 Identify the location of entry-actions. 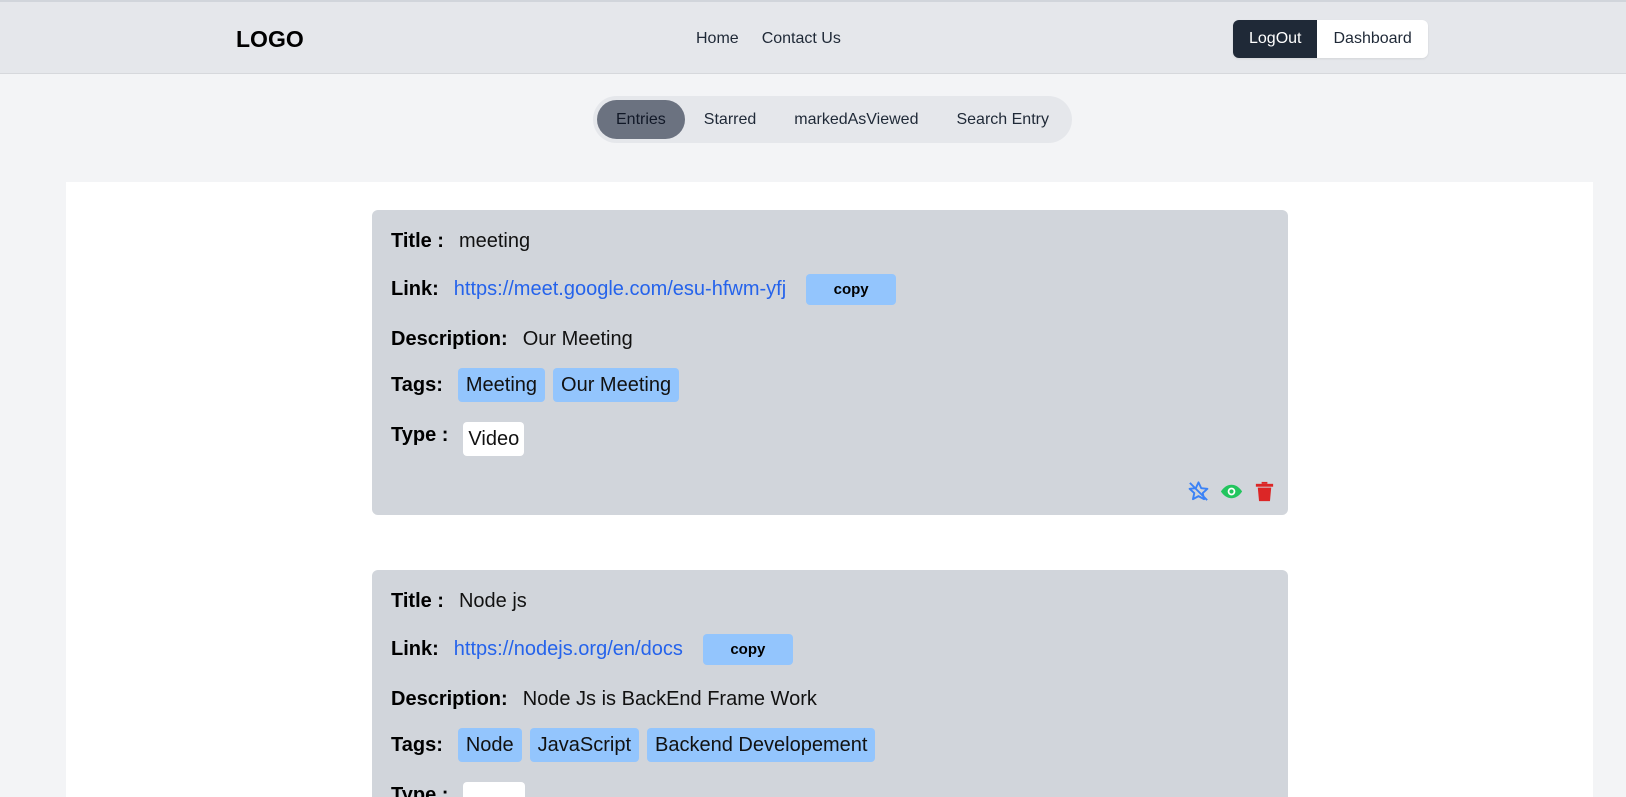
(1231, 491).